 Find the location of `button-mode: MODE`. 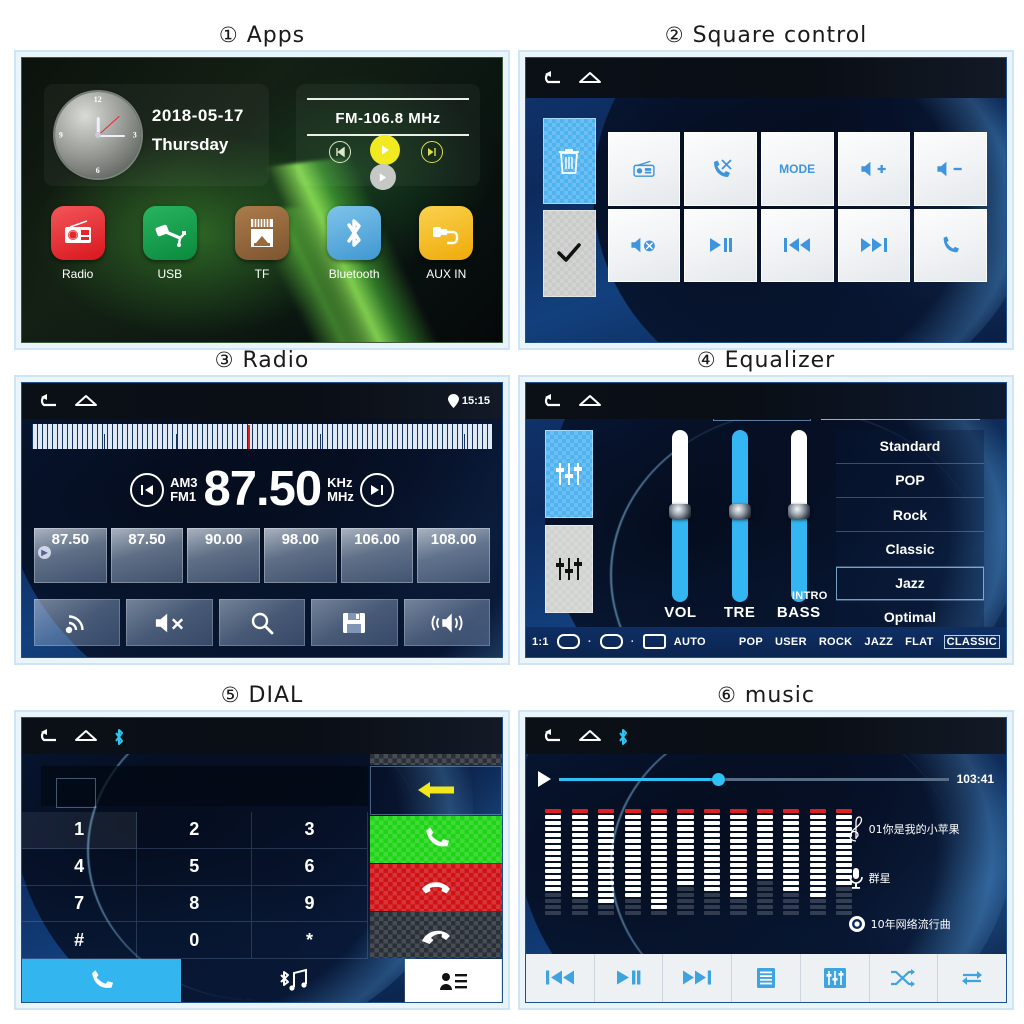

button-mode: MODE is located at coordinates (797, 168).